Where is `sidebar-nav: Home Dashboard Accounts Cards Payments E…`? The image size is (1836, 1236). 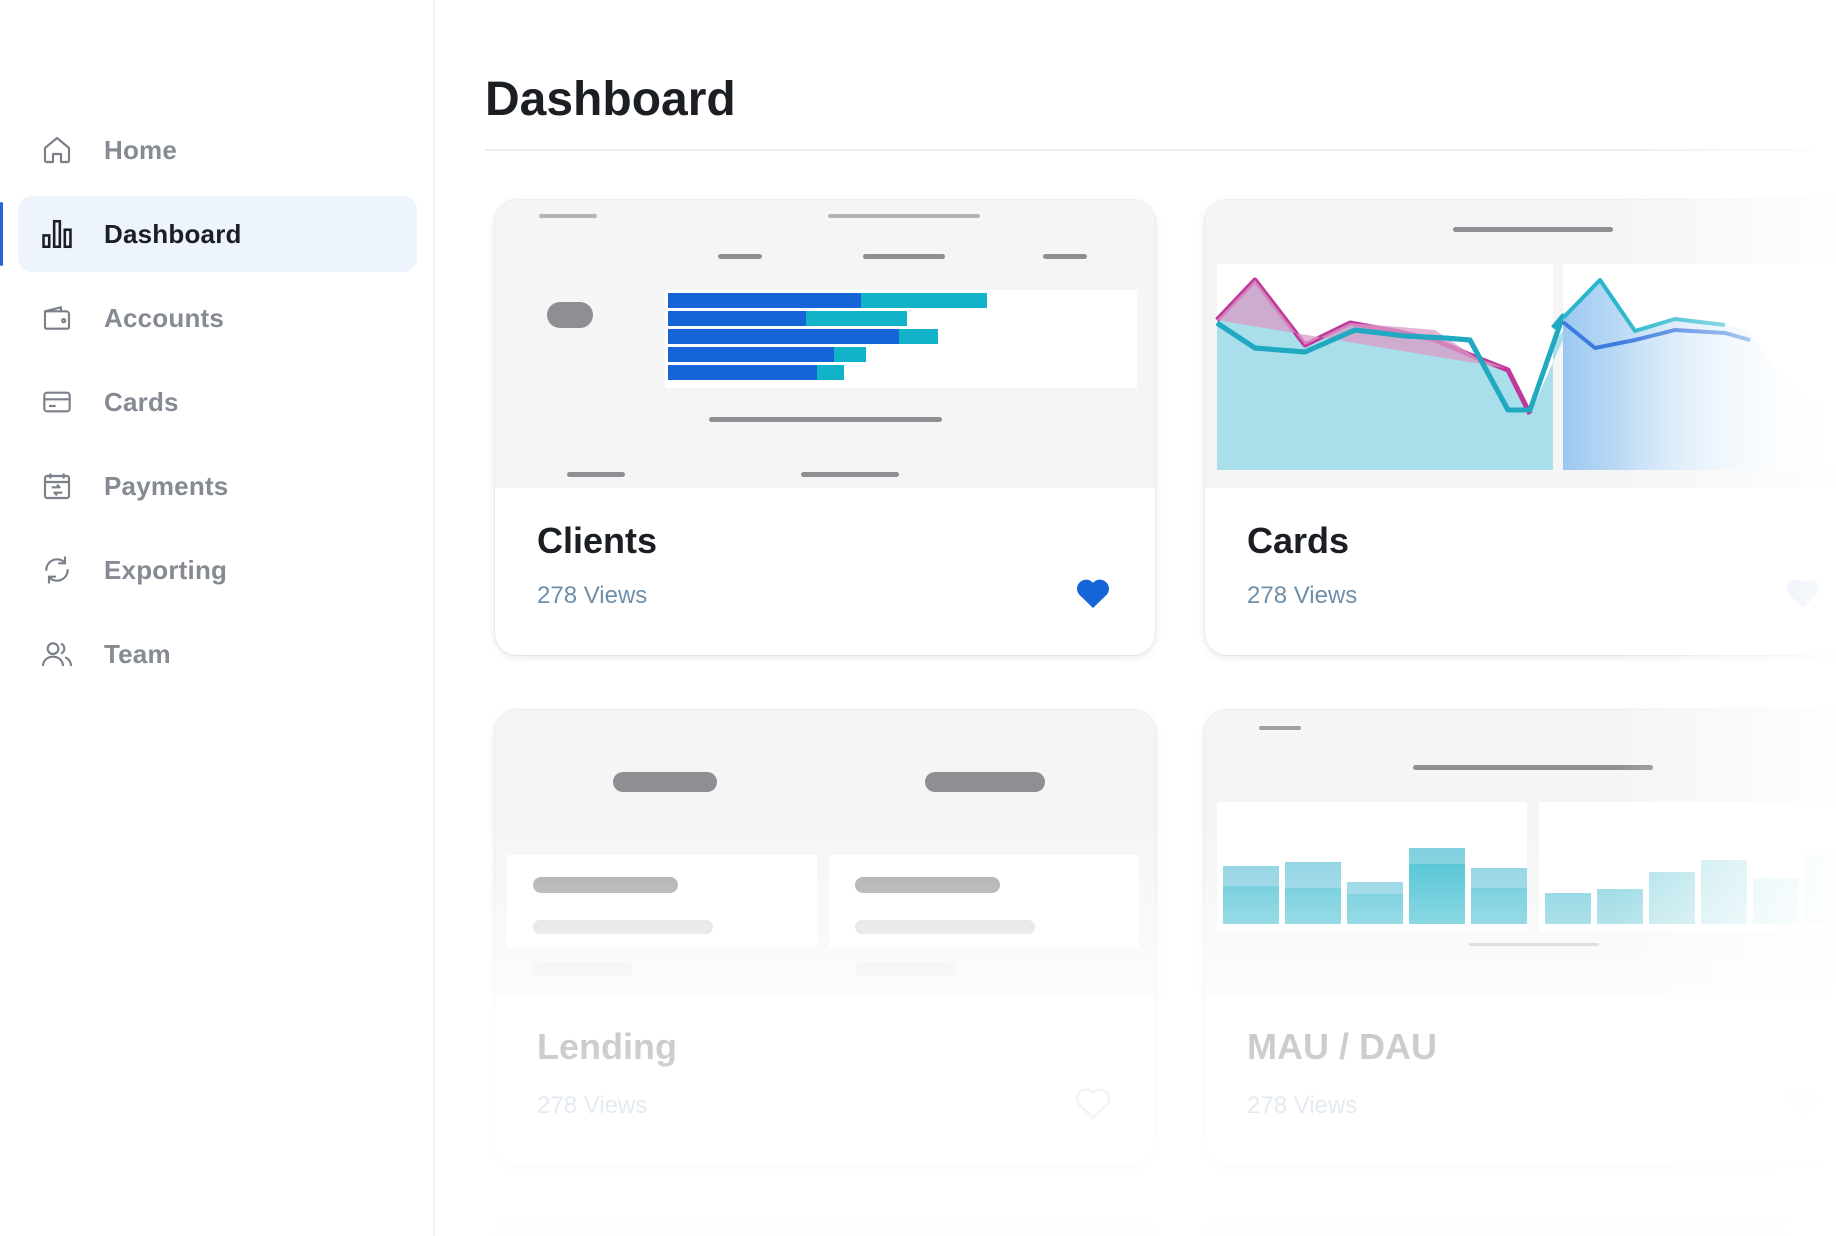 sidebar-nav: Home Dashboard Accounts Cards Payments E… is located at coordinates (217, 406).